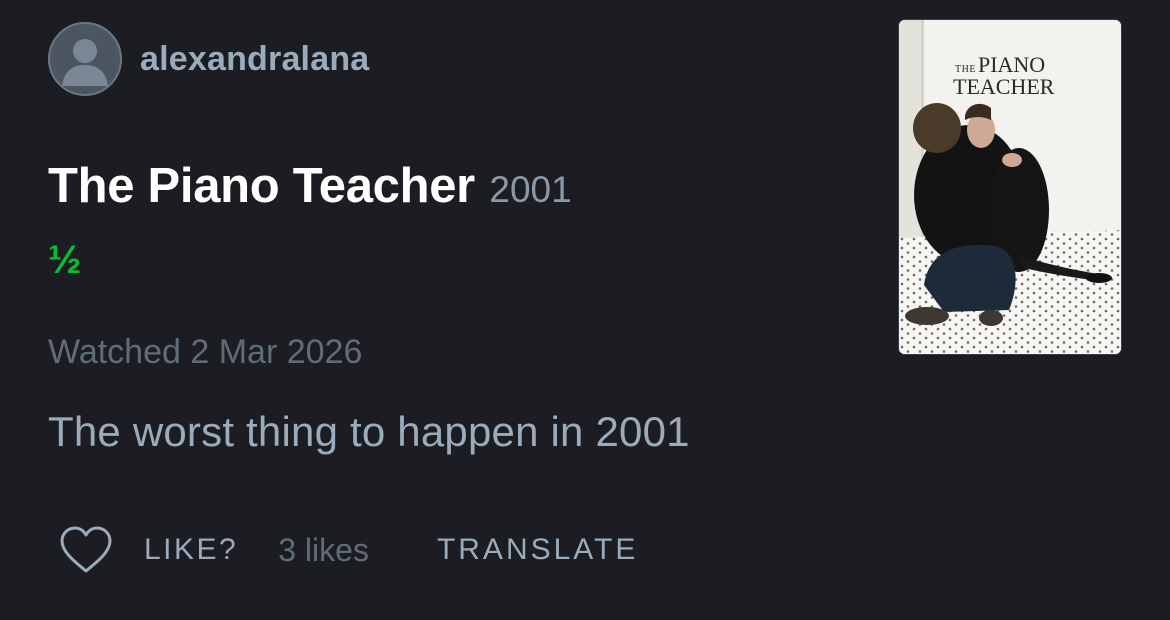 This screenshot has width=1170, height=620. What do you see at coordinates (1004, 86) in the screenshot?
I see `poster-title-line2: TEACHER` at bounding box center [1004, 86].